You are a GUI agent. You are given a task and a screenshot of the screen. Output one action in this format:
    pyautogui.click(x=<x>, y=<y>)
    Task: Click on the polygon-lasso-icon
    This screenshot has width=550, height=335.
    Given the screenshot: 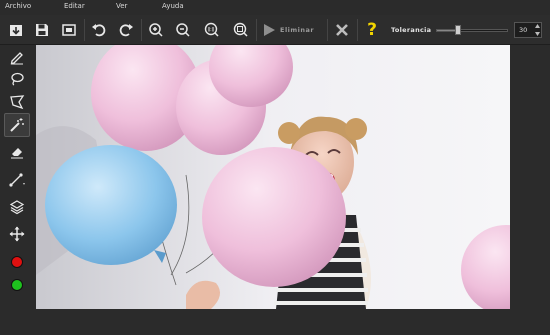 What is the action you would take?
    pyautogui.click(x=17, y=102)
    